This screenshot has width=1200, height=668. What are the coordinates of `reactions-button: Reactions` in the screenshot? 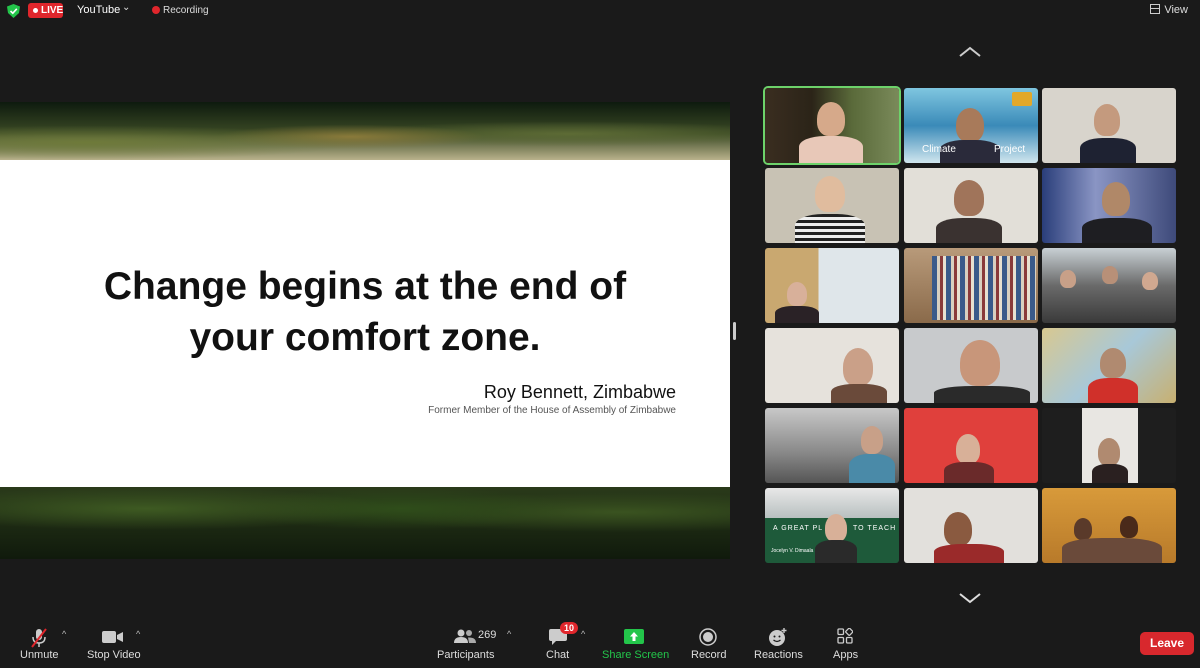 It's located at (778, 644).